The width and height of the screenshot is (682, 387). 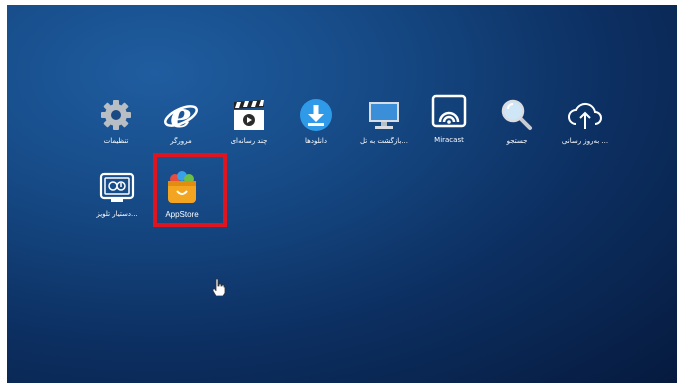 I want to click on app-browser: e مرورگر, so click(x=181, y=120).